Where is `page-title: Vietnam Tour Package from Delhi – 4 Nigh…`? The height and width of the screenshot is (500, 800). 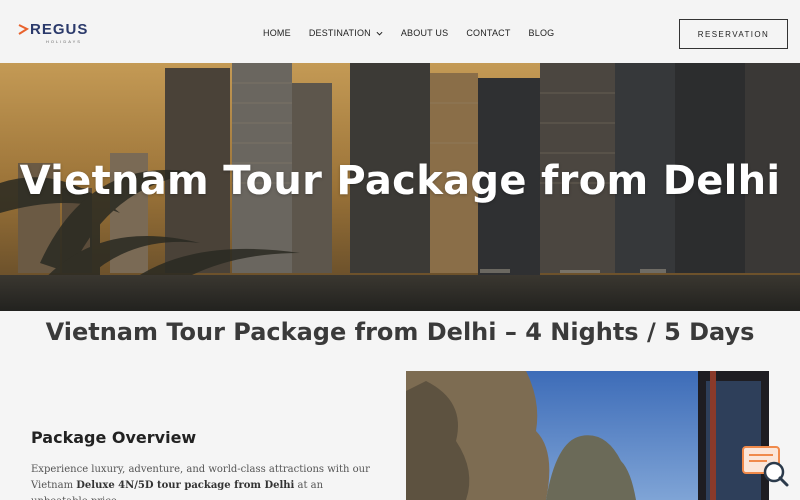 page-title: Vietnam Tour Package from Delhi – 4 Nigh… is located at coordinates (400, 332).